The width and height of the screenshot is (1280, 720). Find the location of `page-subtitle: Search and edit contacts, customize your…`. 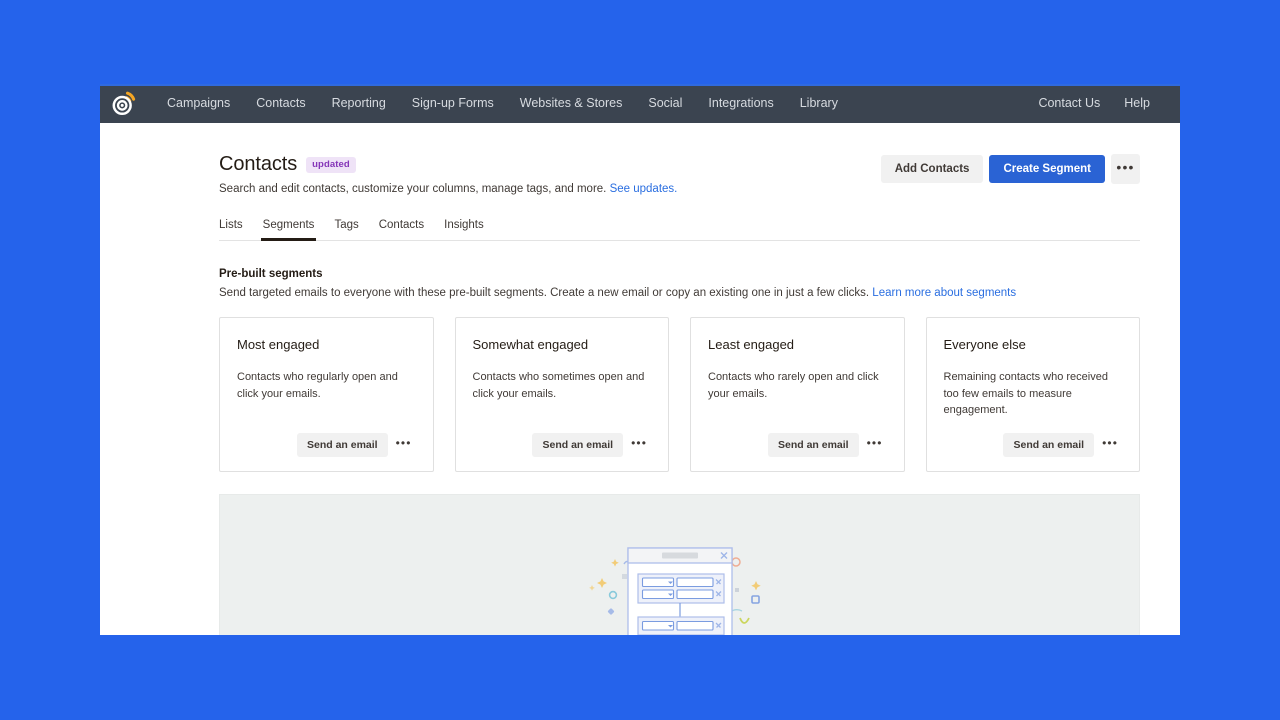

page-subtitle: Search and edit contacts, customize your… is located at coordinates (550, 189).